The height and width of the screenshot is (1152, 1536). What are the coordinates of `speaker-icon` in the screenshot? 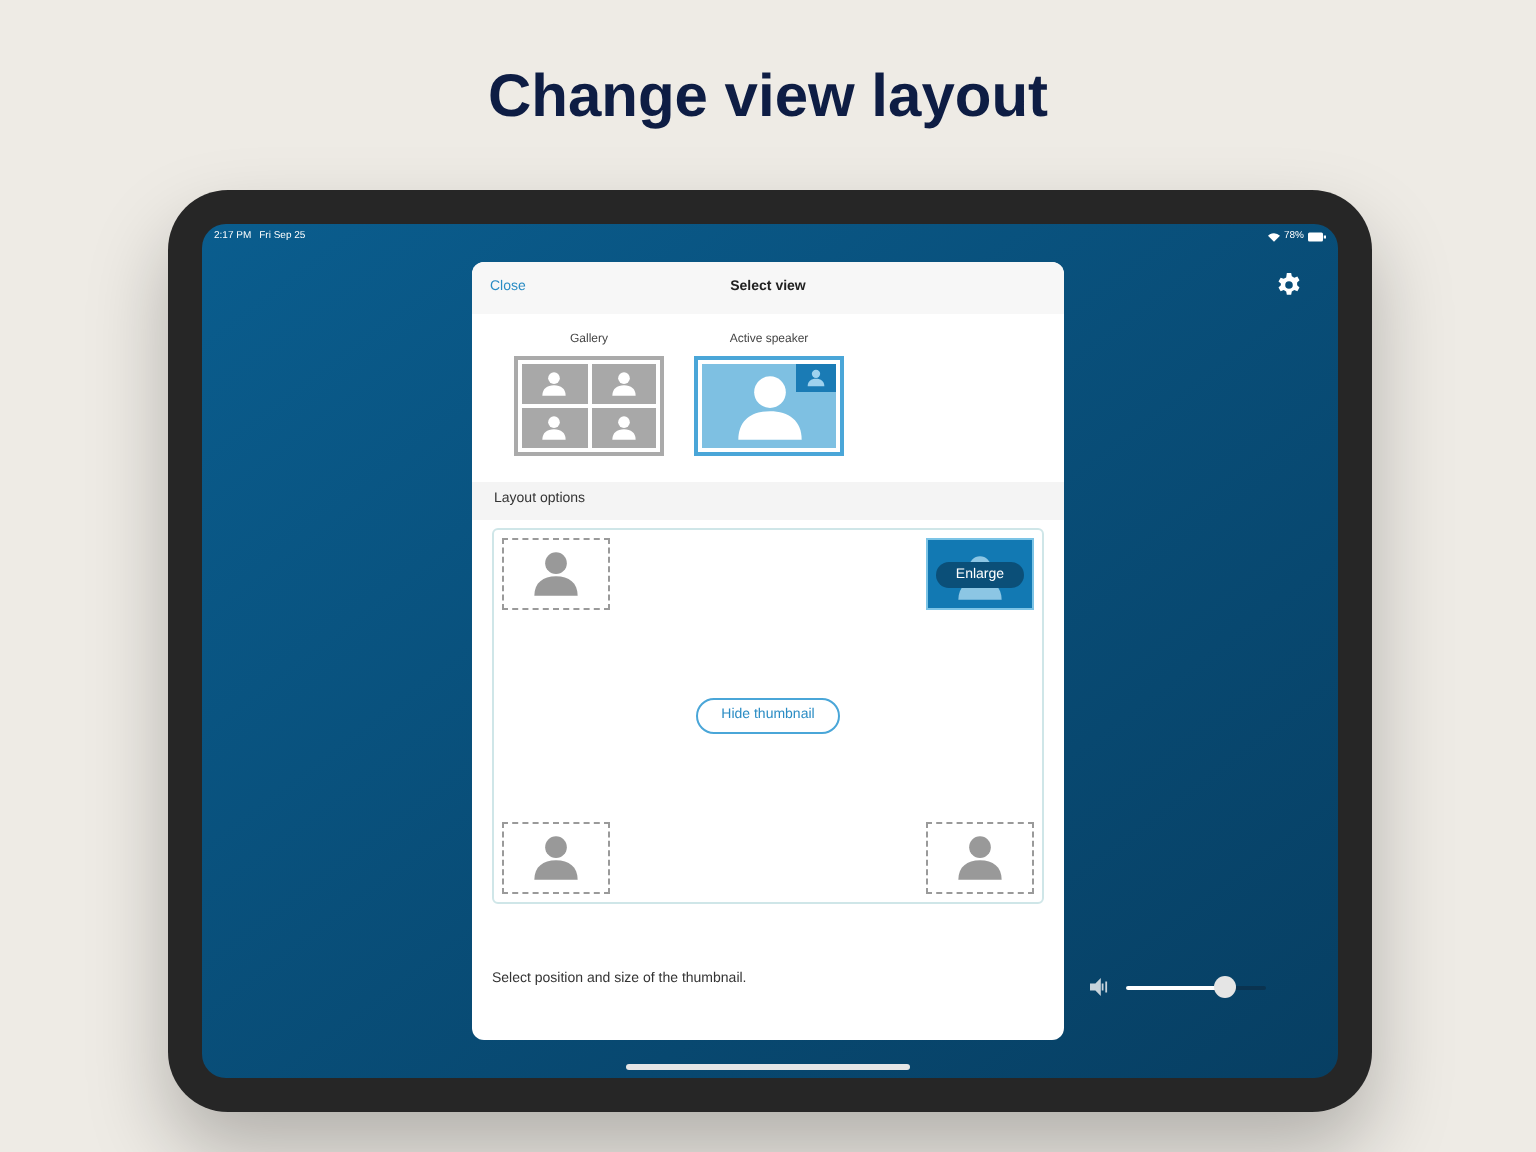 It's located at (1099, 987).